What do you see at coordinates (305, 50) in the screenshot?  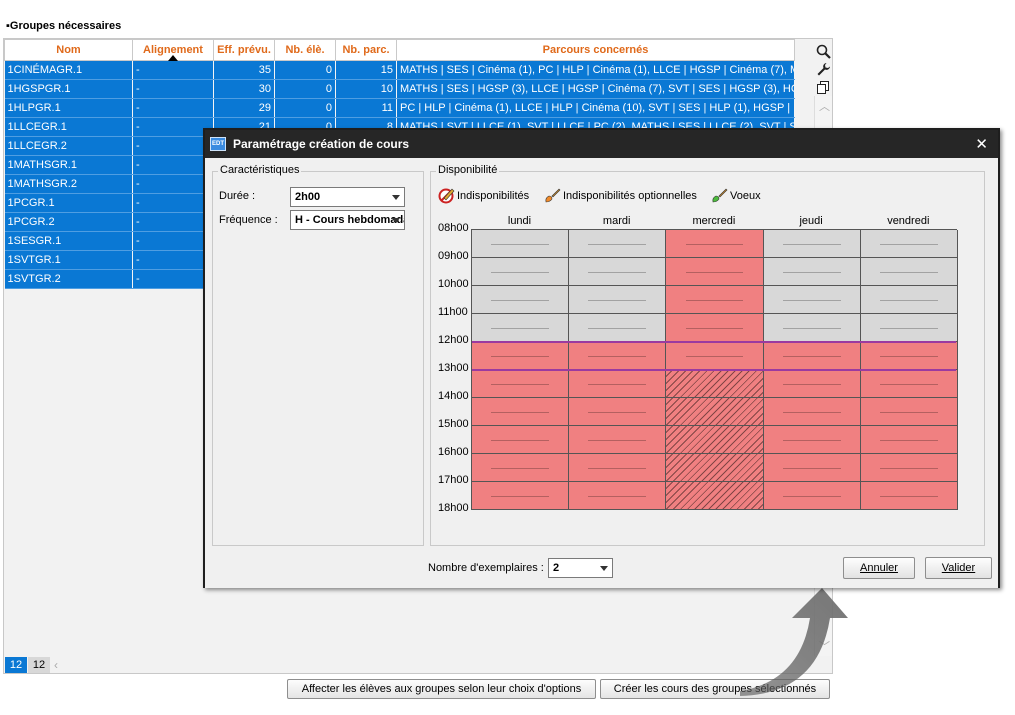 I see `column-header: Nb. élè.` at bounding box center [305, 50].